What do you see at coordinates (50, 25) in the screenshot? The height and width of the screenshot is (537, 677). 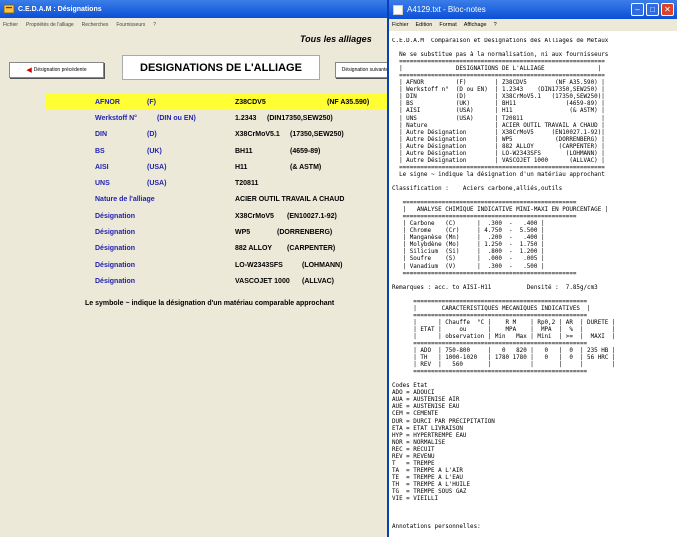 I see `menu-proprietes: Propriétés de l'alliage` at bounding box center [50, 25].